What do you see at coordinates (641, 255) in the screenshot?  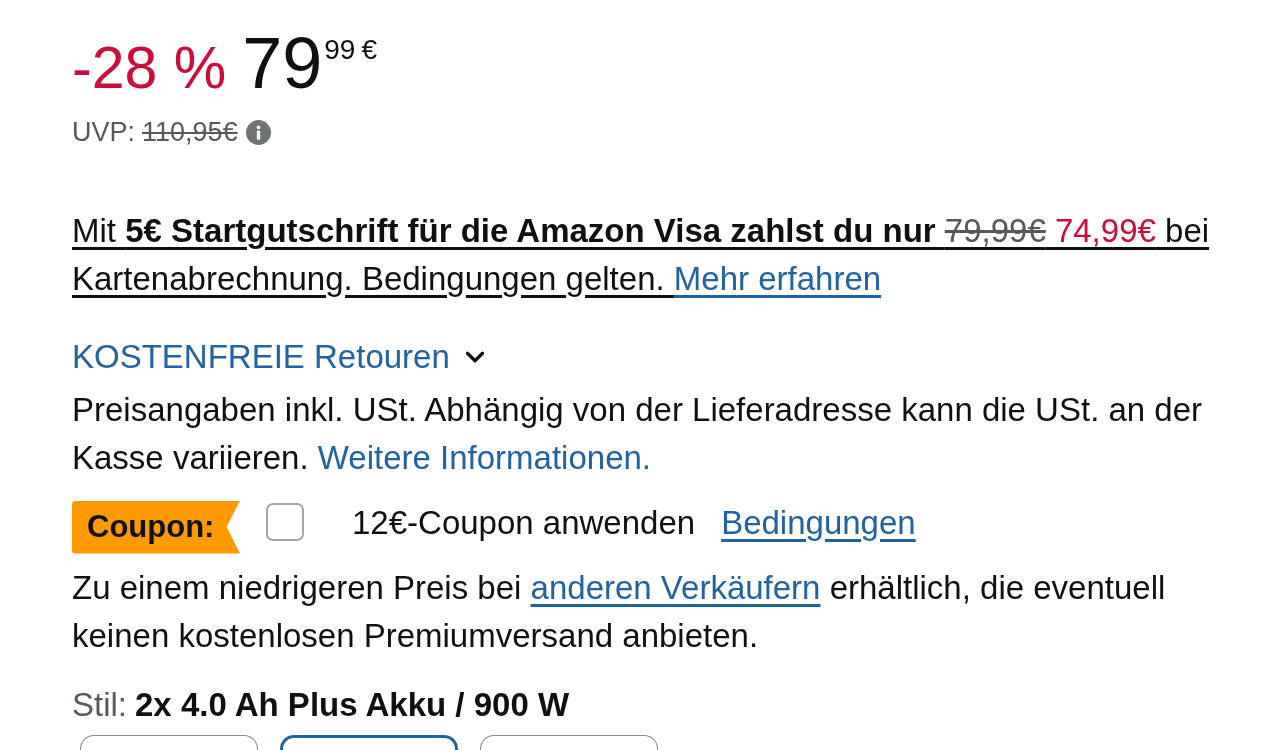 I see `visa-offer-text: Mit 5€ Startgutschrift für die Amazon Visa zahlst du nur 79,99€ 74,99€ bei Kartenabrechnung. Bedingungen gelten. Mehr erfahren` at bounding box center [641, 255].